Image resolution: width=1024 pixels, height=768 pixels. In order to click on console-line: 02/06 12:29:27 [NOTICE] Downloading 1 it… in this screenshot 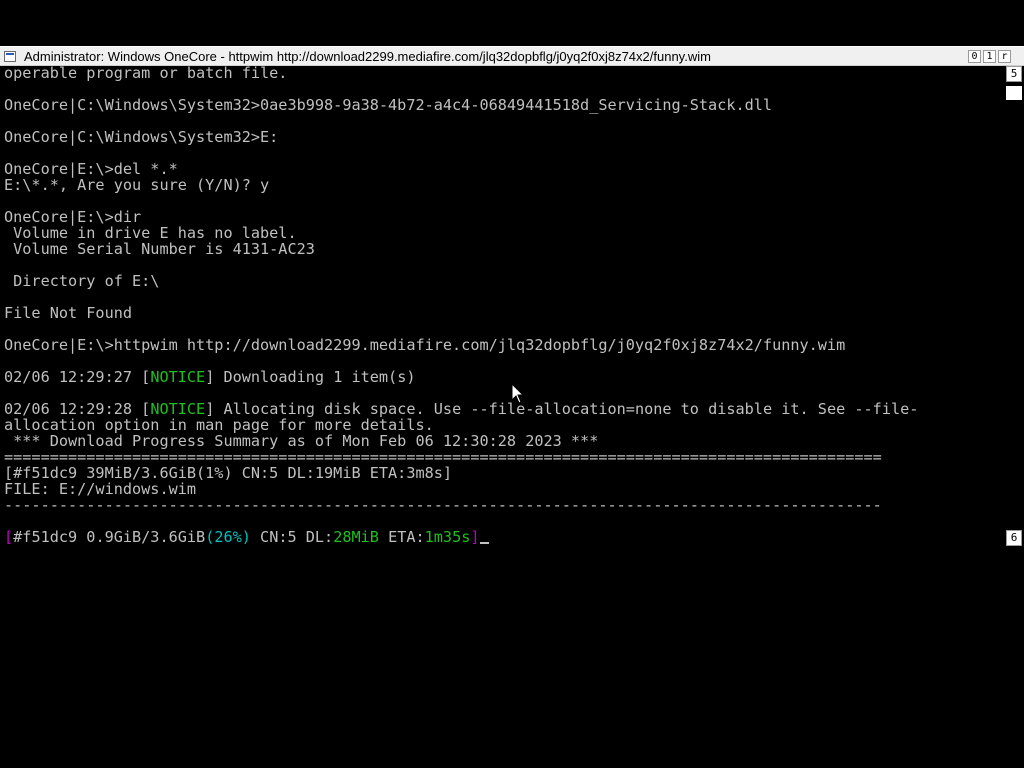, I will do `click(210, 377)`.